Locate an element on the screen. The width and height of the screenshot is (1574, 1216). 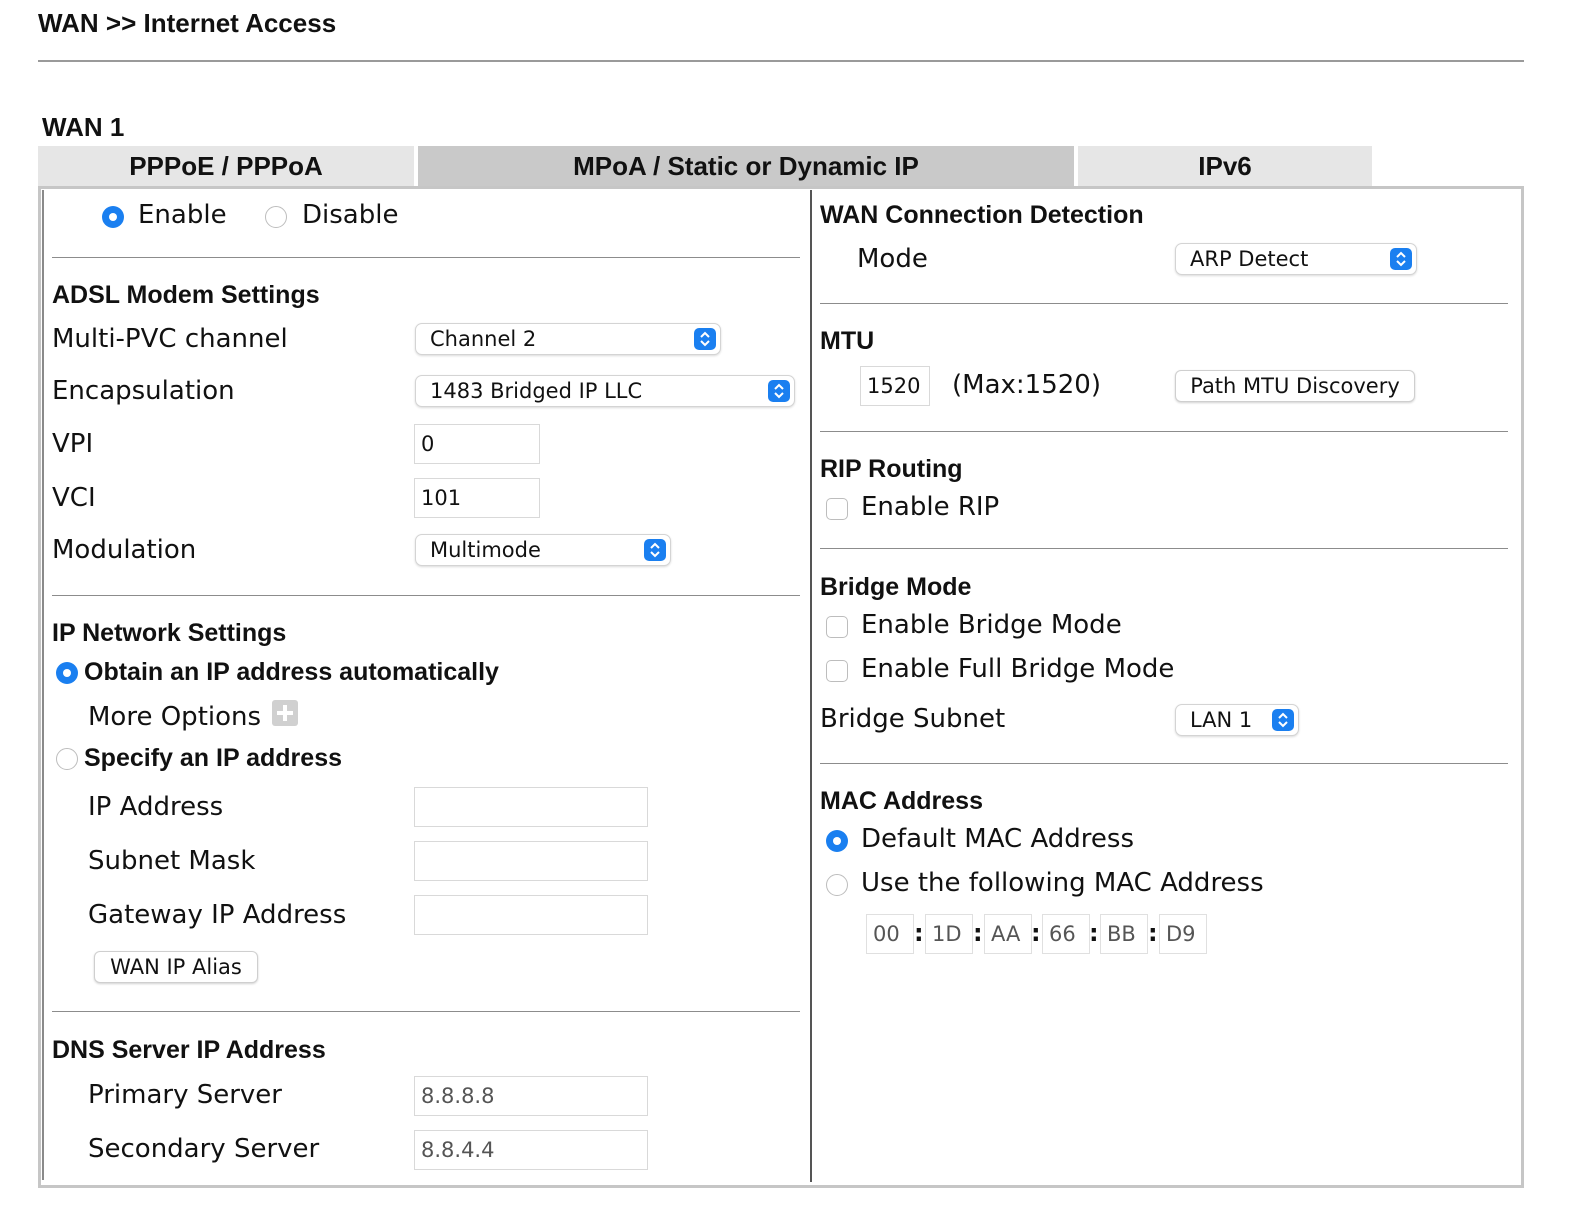
plus-icon is located at coordinates (285, 713).